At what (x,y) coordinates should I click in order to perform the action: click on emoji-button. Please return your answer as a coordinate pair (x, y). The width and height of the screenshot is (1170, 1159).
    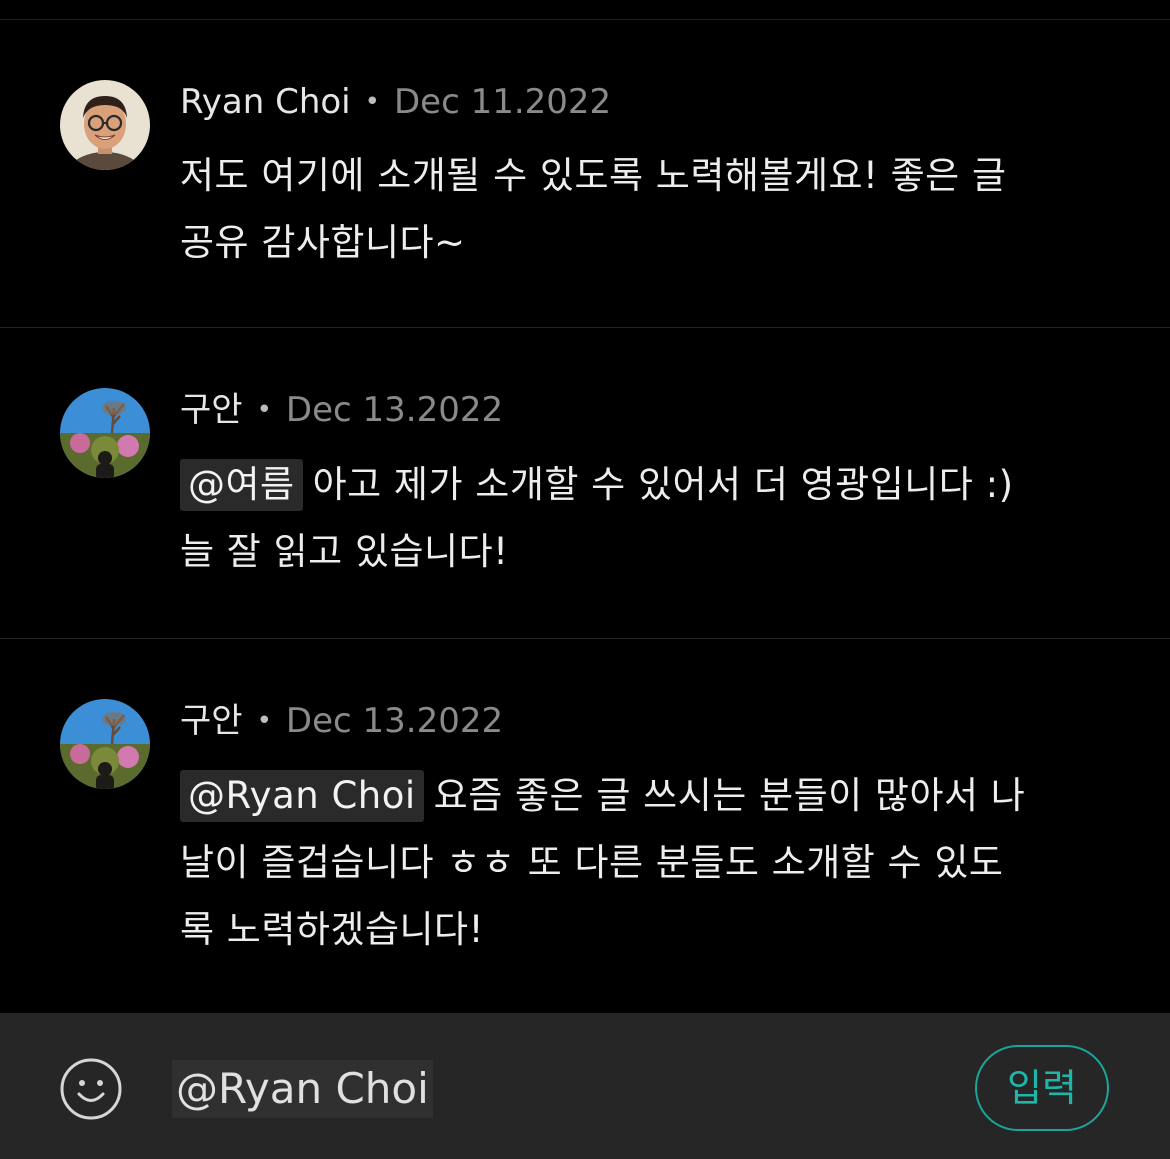
    Looking at the image, I should click on (91, 1089).